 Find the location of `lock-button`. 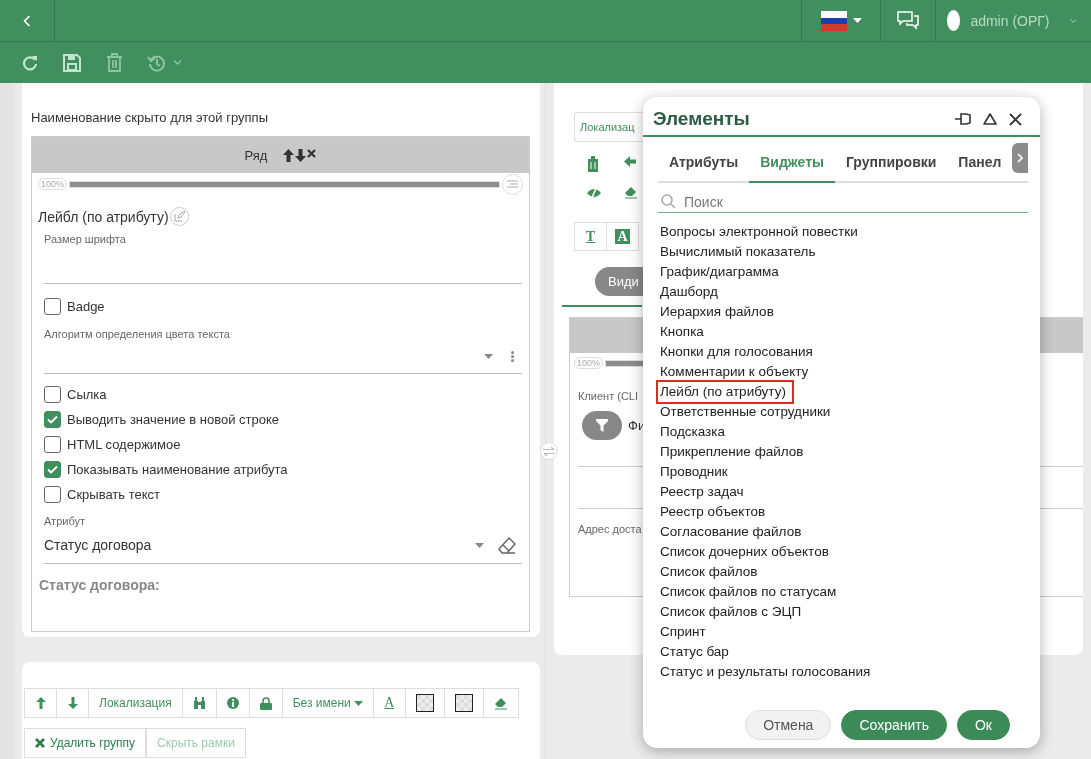

lock-button is located at coordinates (265, 703).